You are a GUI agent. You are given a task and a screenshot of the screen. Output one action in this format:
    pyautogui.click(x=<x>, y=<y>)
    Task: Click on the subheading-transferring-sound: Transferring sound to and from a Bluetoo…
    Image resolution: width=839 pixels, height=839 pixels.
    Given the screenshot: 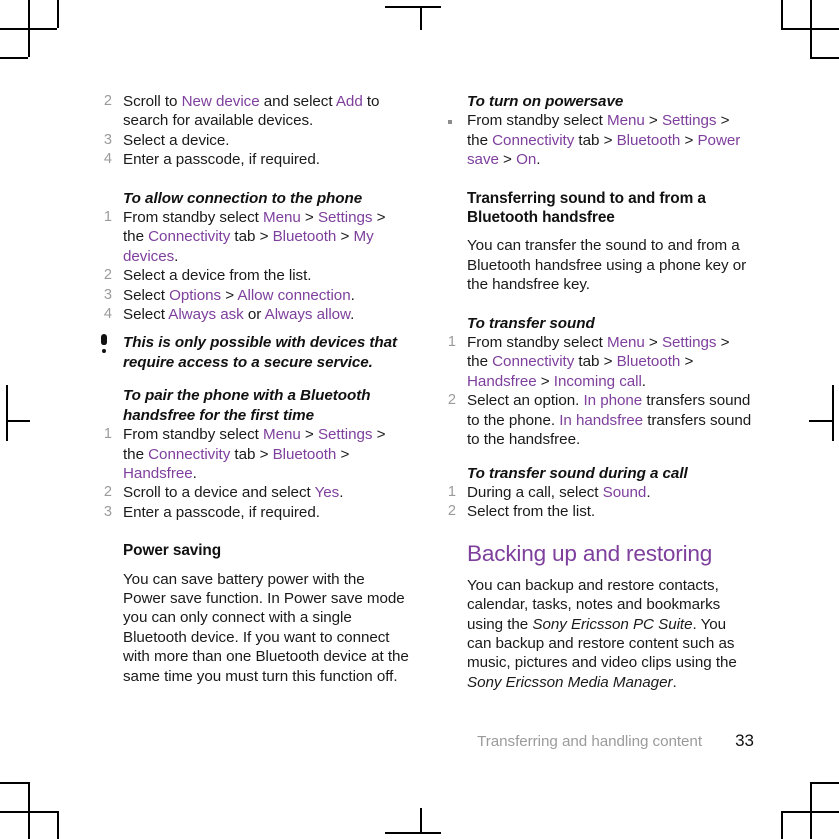 What is the action you would take?
    pyautogui.click(x=586, y=208)
    